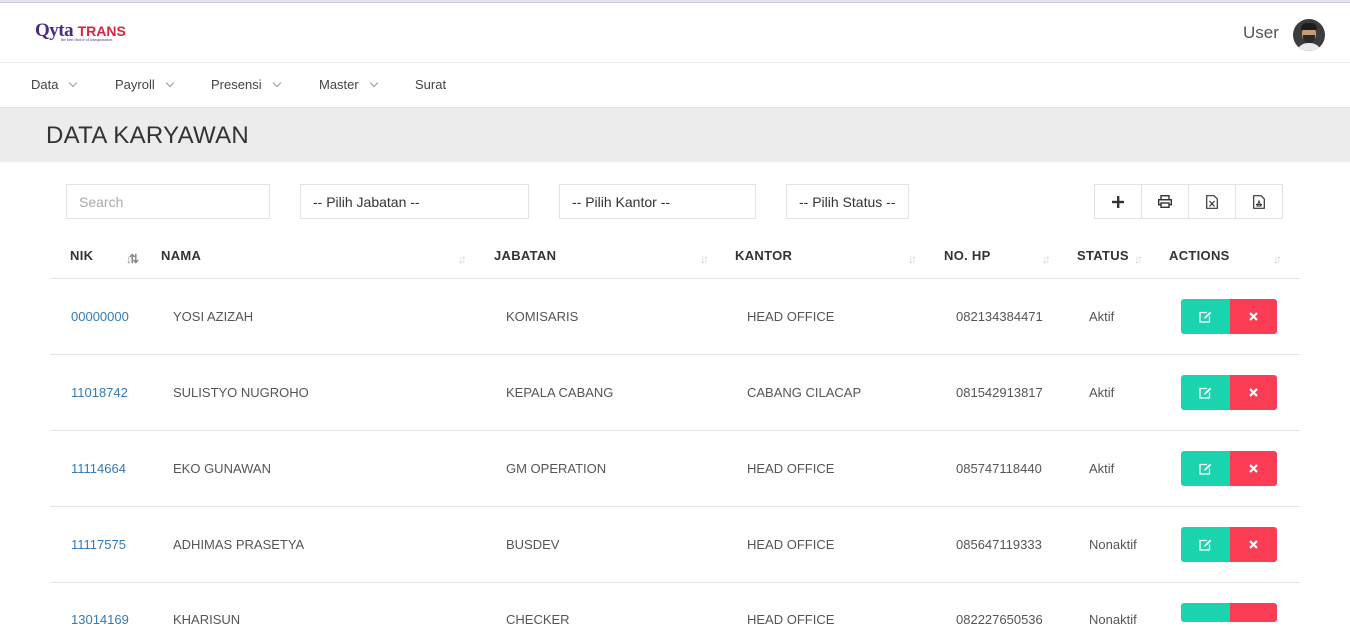 This screenshot has height=627, width=1350. I want to click on nav-item-master: Master, so click(348, 84).